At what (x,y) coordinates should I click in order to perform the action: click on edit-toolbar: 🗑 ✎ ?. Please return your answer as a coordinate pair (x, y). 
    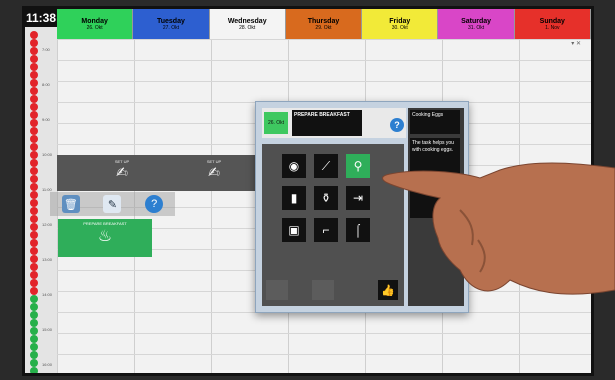
    Looking at the image, I should click on (112, 204).